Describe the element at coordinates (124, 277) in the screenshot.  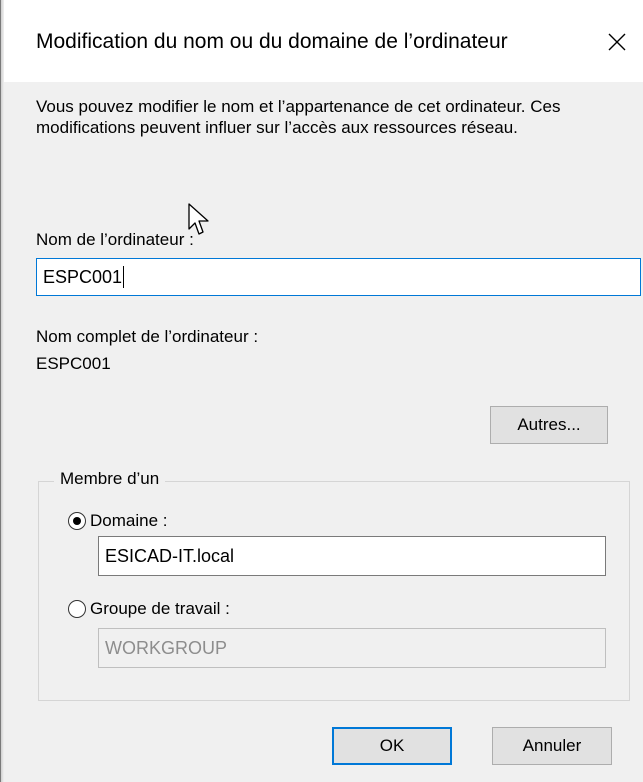
I see `text-caret` at that location.